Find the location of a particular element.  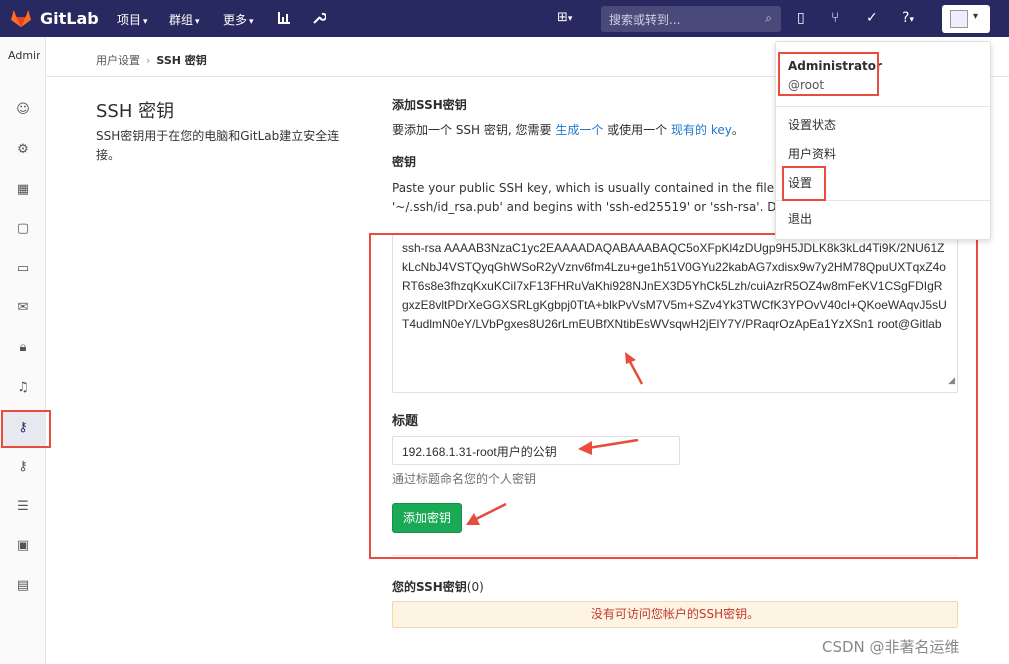

applications-icon: ▦ is located at coordinates (23, 190).